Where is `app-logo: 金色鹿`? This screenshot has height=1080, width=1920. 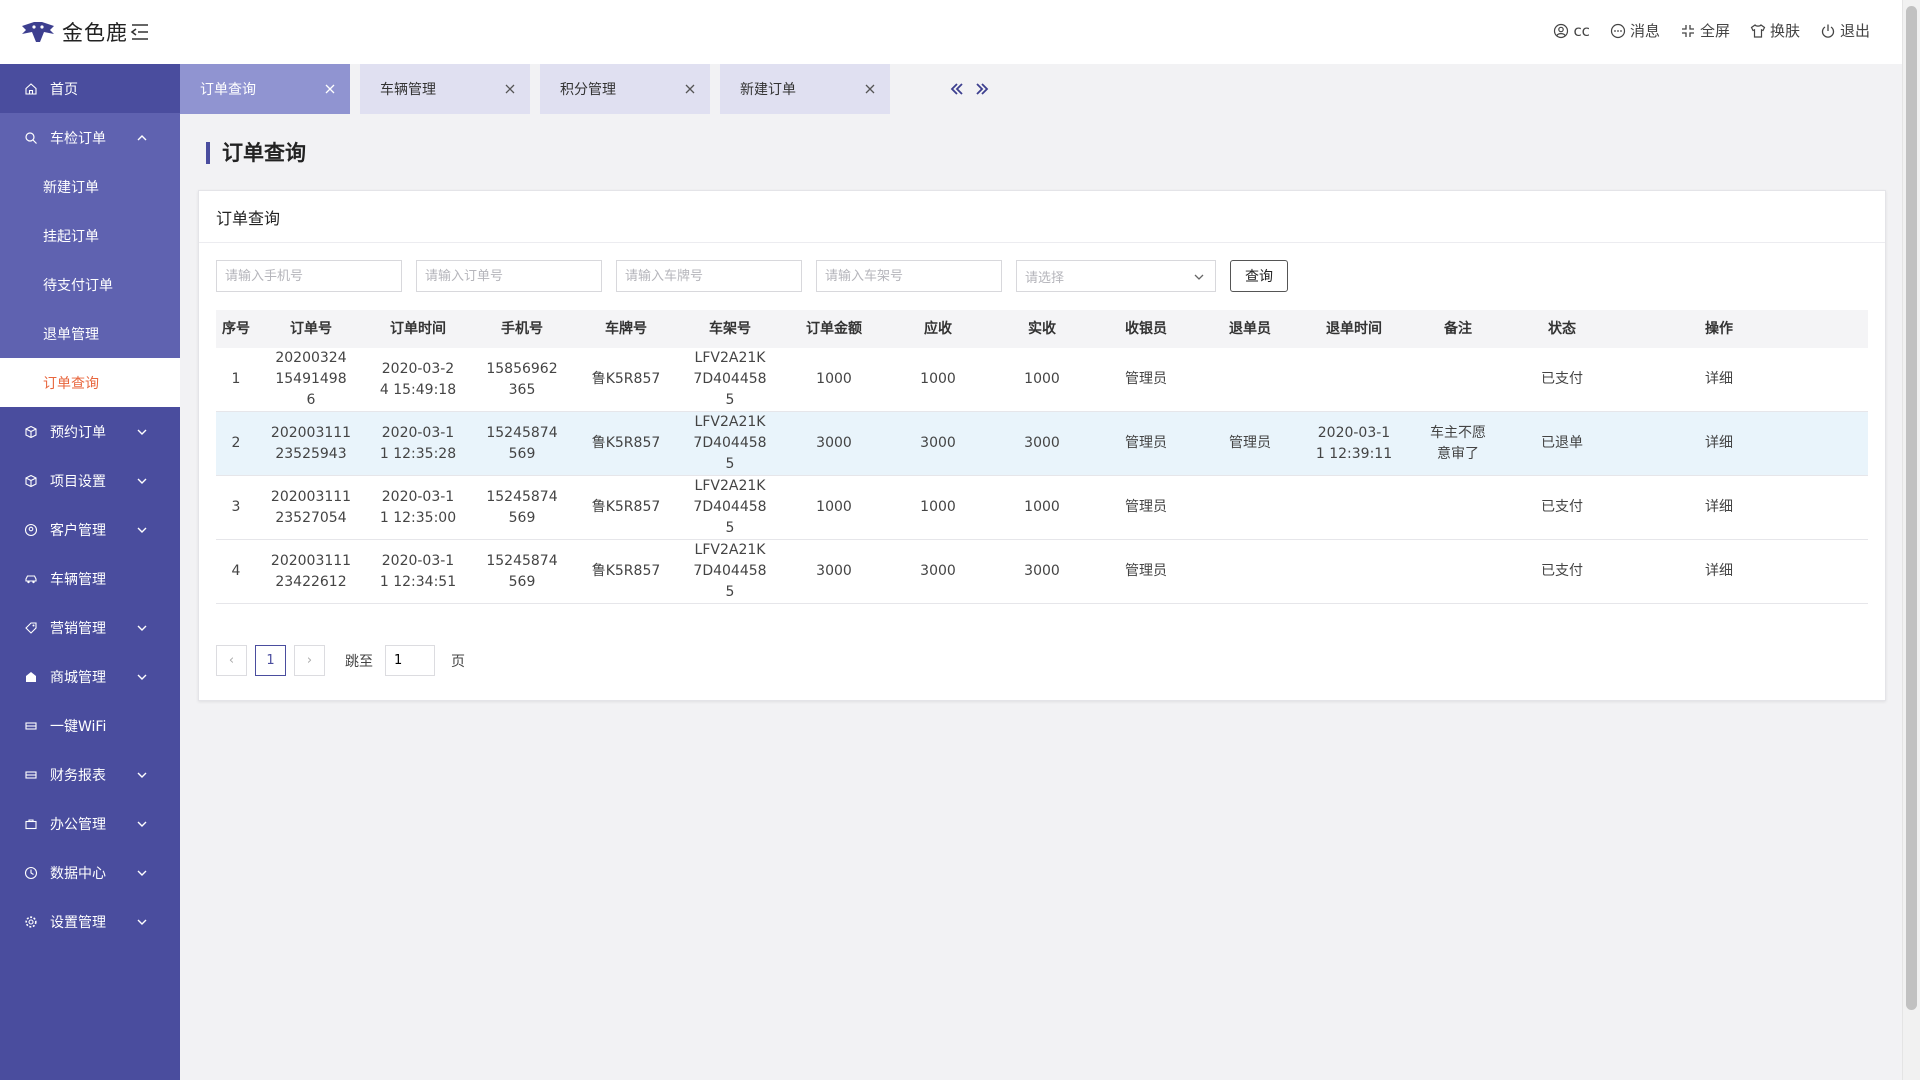
app-logo: 金色鹿 is located at coordinates (74, 32).